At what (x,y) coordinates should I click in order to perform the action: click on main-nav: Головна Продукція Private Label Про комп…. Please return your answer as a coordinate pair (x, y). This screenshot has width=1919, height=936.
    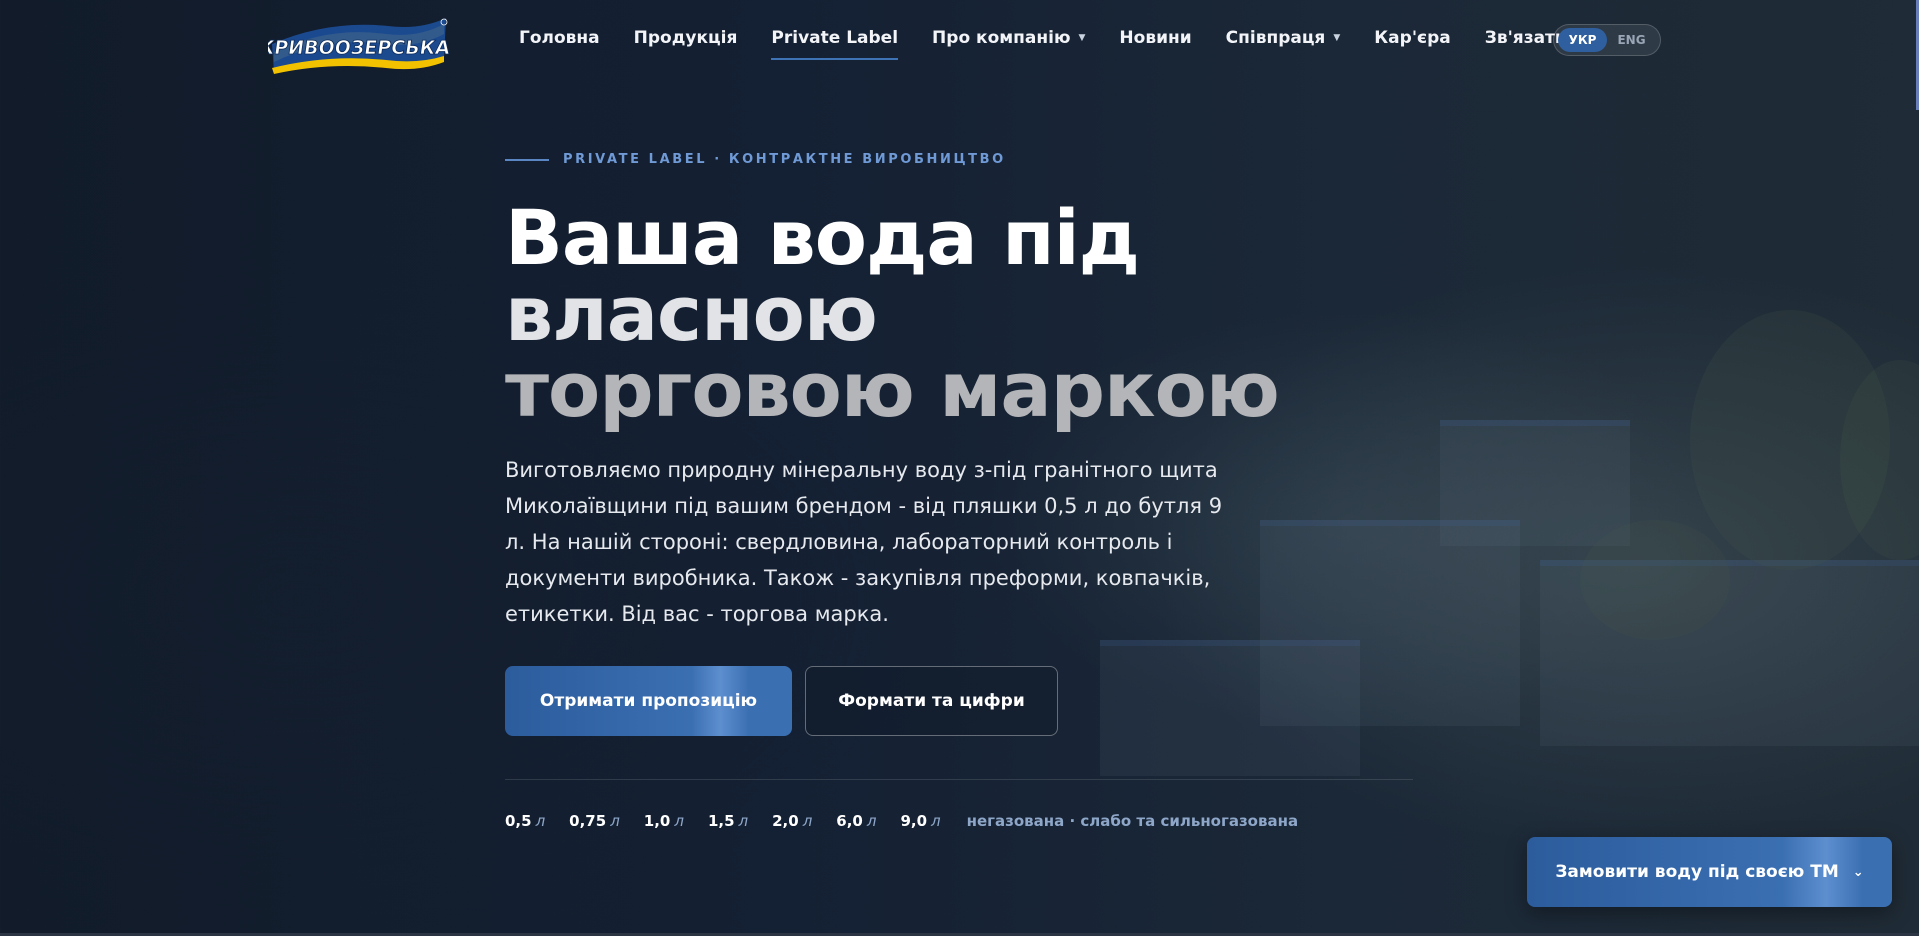
    Looking at the image, I should click on (1070, 44).